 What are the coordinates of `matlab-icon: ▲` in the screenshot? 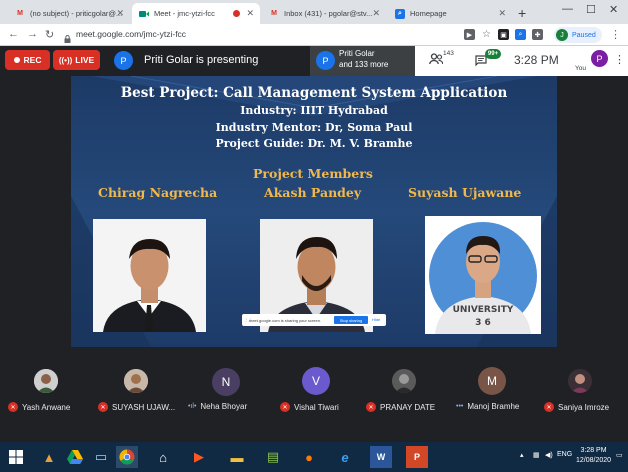 It's located at (49, 457).